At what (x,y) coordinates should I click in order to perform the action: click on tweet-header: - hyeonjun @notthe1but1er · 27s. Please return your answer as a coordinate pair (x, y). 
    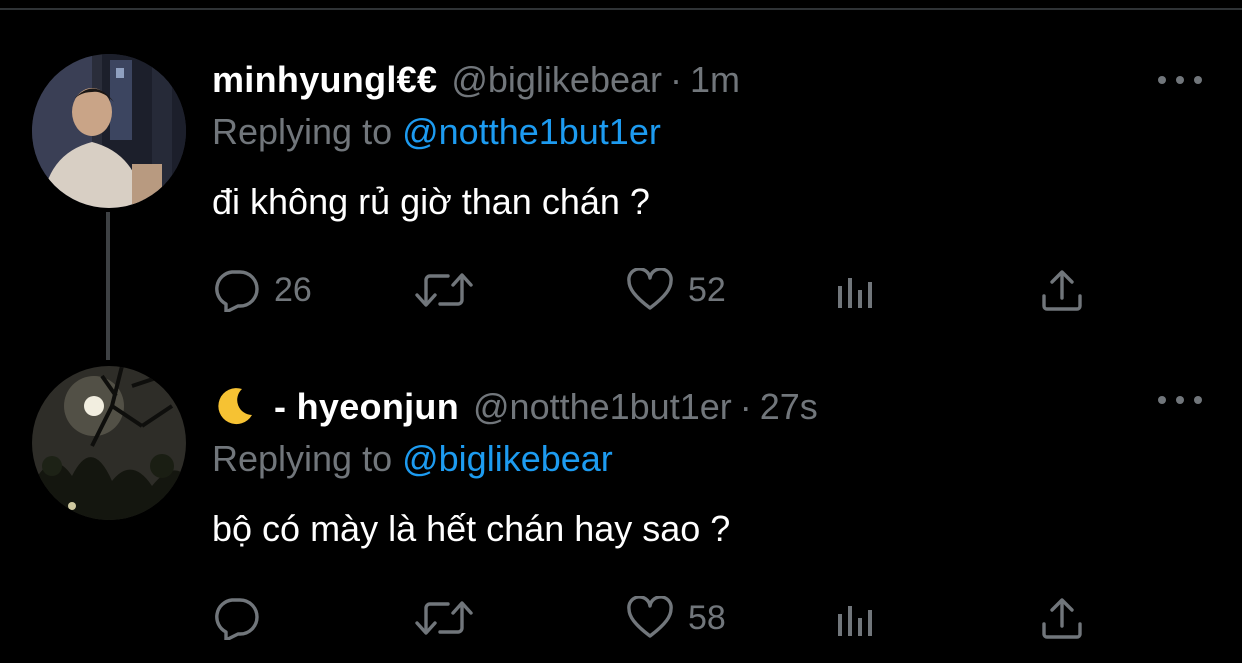
    Looking at the image, I should click on (515, 406).